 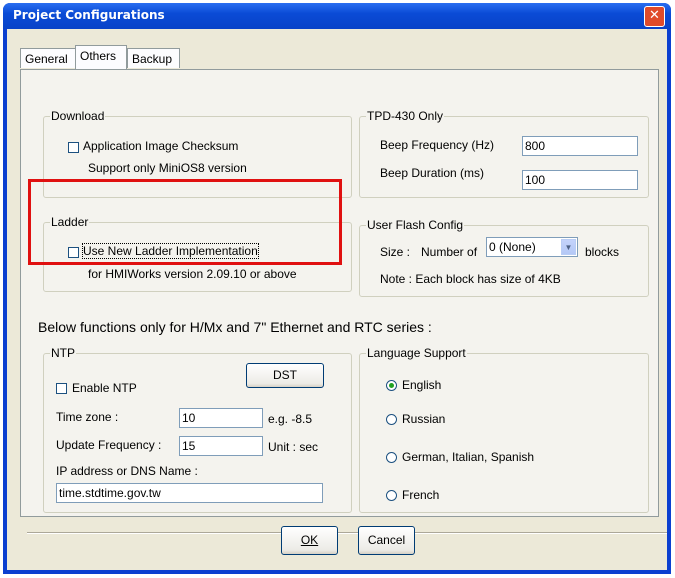 I want to click on flash-blocks-label: blocks, so click(x=602, y=252).